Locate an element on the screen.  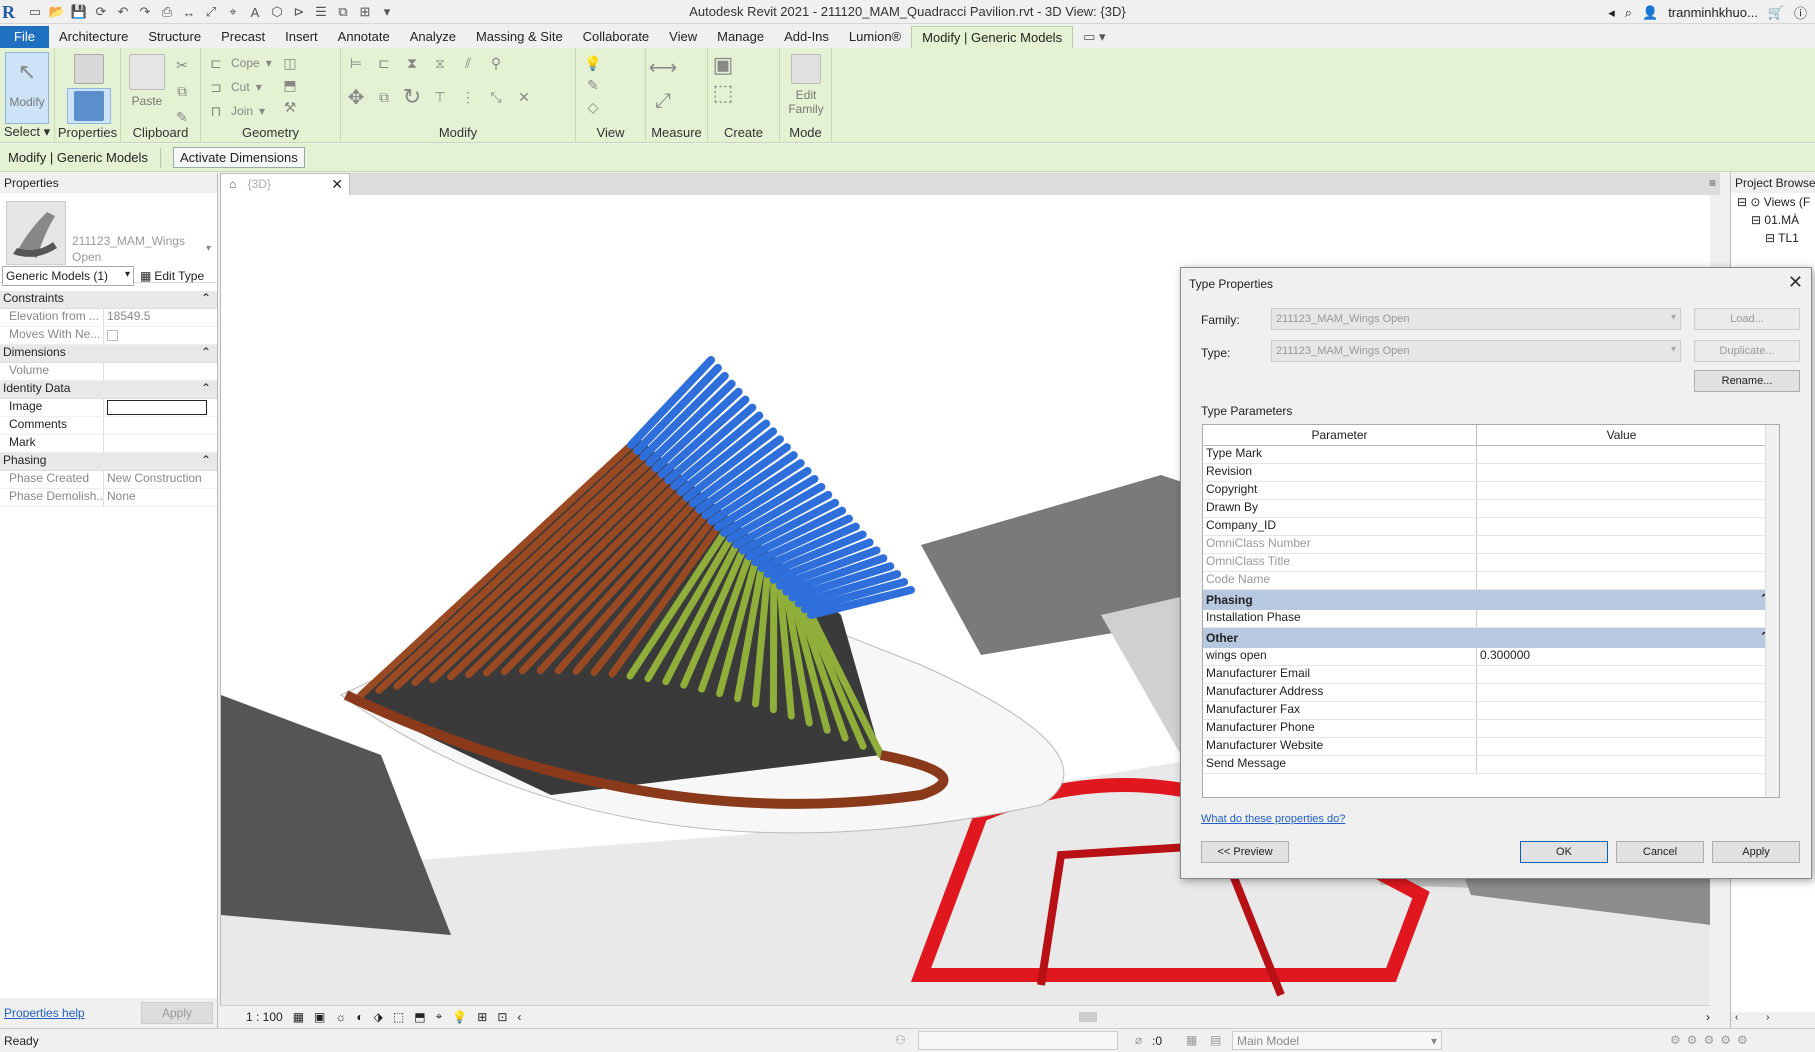
tab-architecture: Architecture is located at coordinates (93, 37).